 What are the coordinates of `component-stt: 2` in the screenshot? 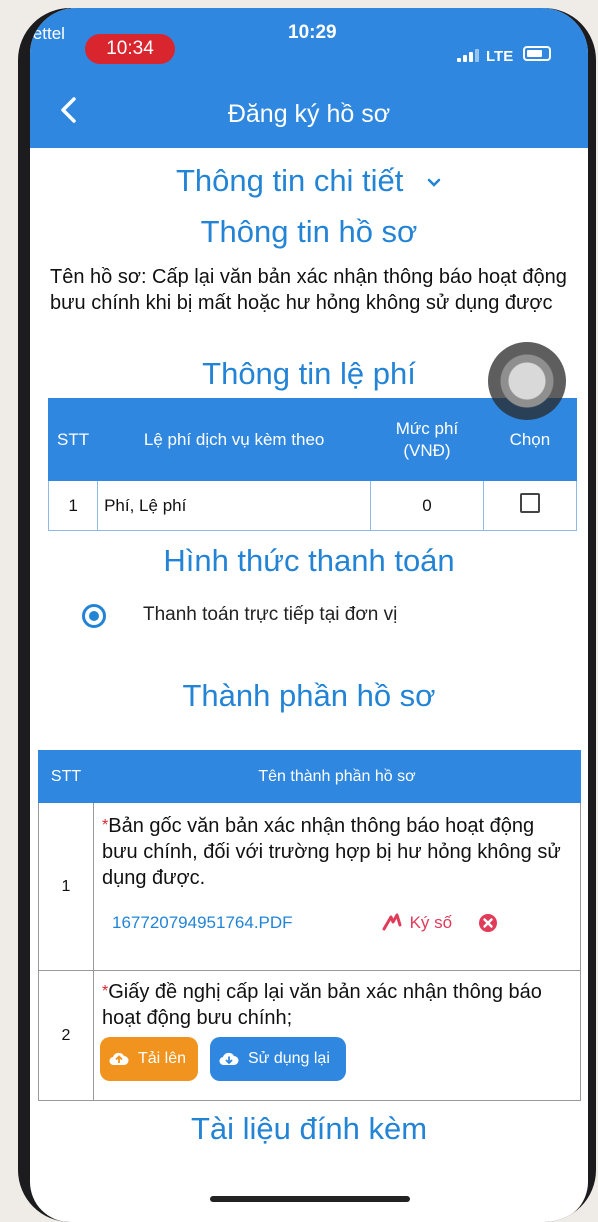 It's located at (66, 1035).